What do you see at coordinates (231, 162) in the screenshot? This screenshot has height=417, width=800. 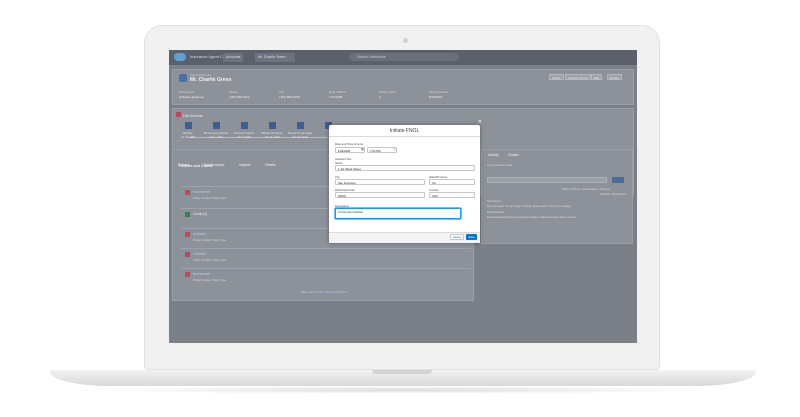 I see `tab-strip: Policies Relationships Insights Details` at bounding box center [231, 162].